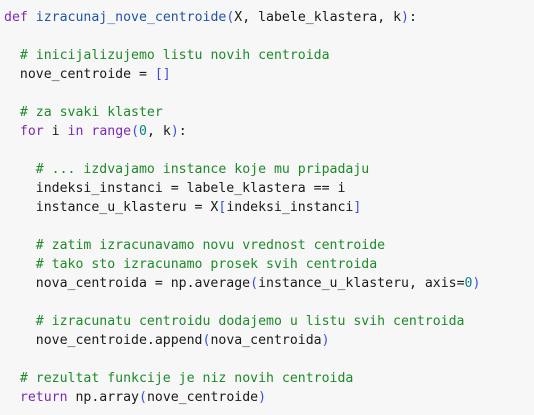  Describe the element at coordinates (318, 17) in the screenshot. I see `code-text: X, labele_klastera, k` at that location.